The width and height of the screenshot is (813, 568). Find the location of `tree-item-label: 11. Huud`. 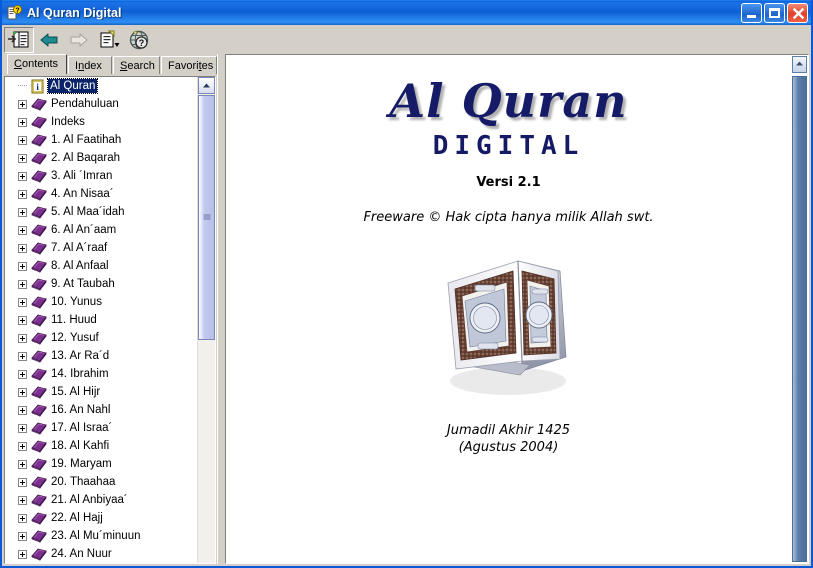

tree-item-label: 11. Huud is located at coordinates (74, 320).